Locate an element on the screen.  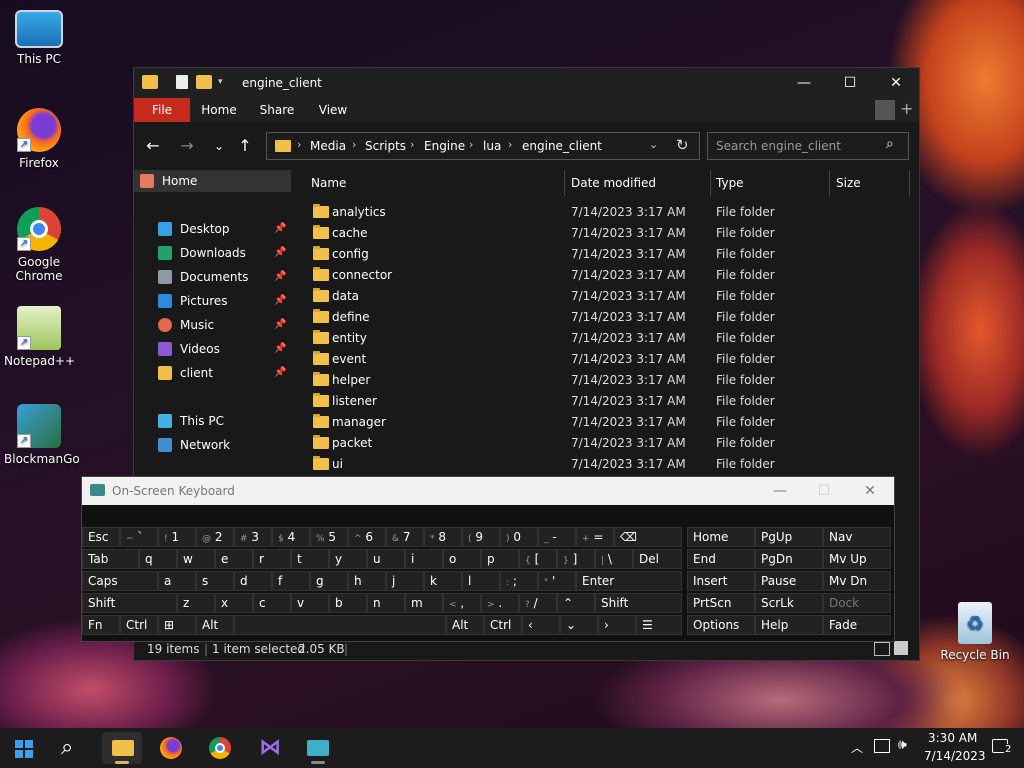
key-s: s is located at coordinates (215, 581).